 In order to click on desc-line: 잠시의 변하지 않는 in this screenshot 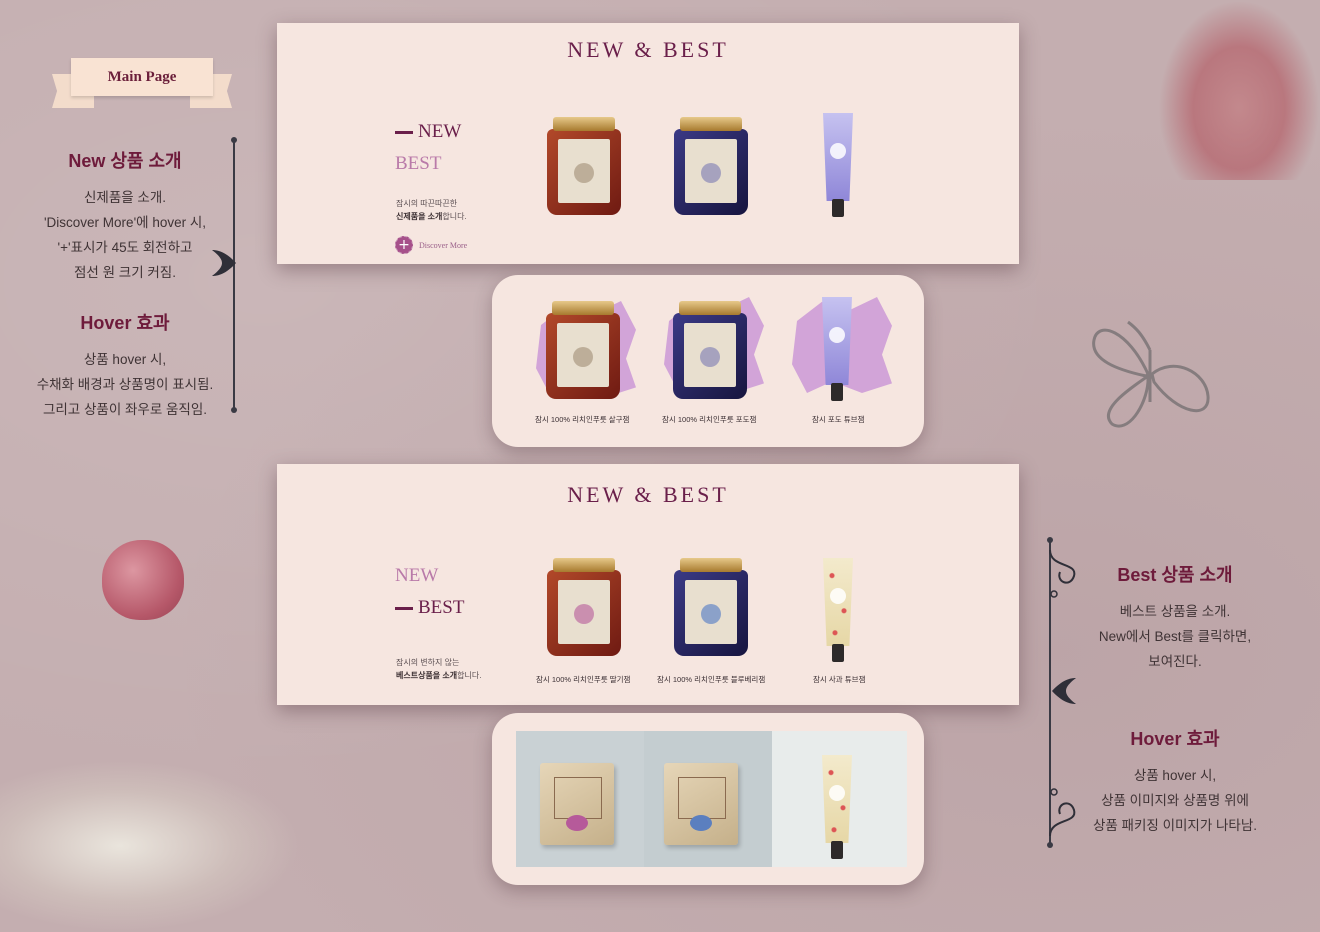, I will do `click(428, 662)`.